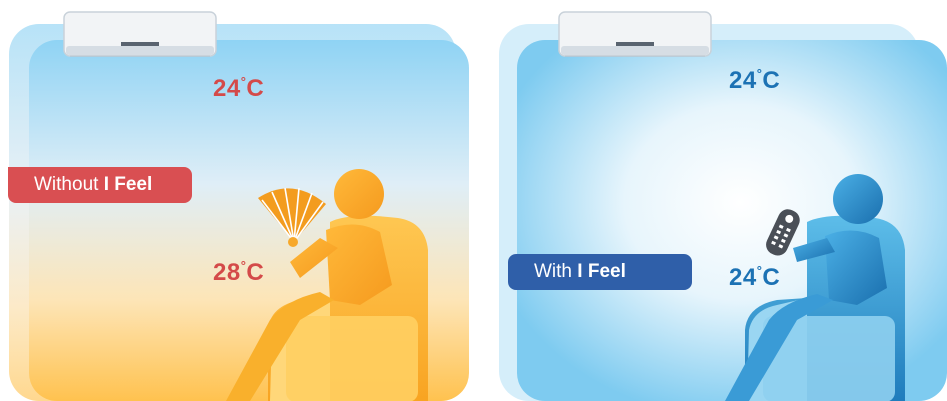 Image resolution: width=947 pixels, height=401 pixels. I want to click on top-temperature-with: 24°C, so click(755, 80).